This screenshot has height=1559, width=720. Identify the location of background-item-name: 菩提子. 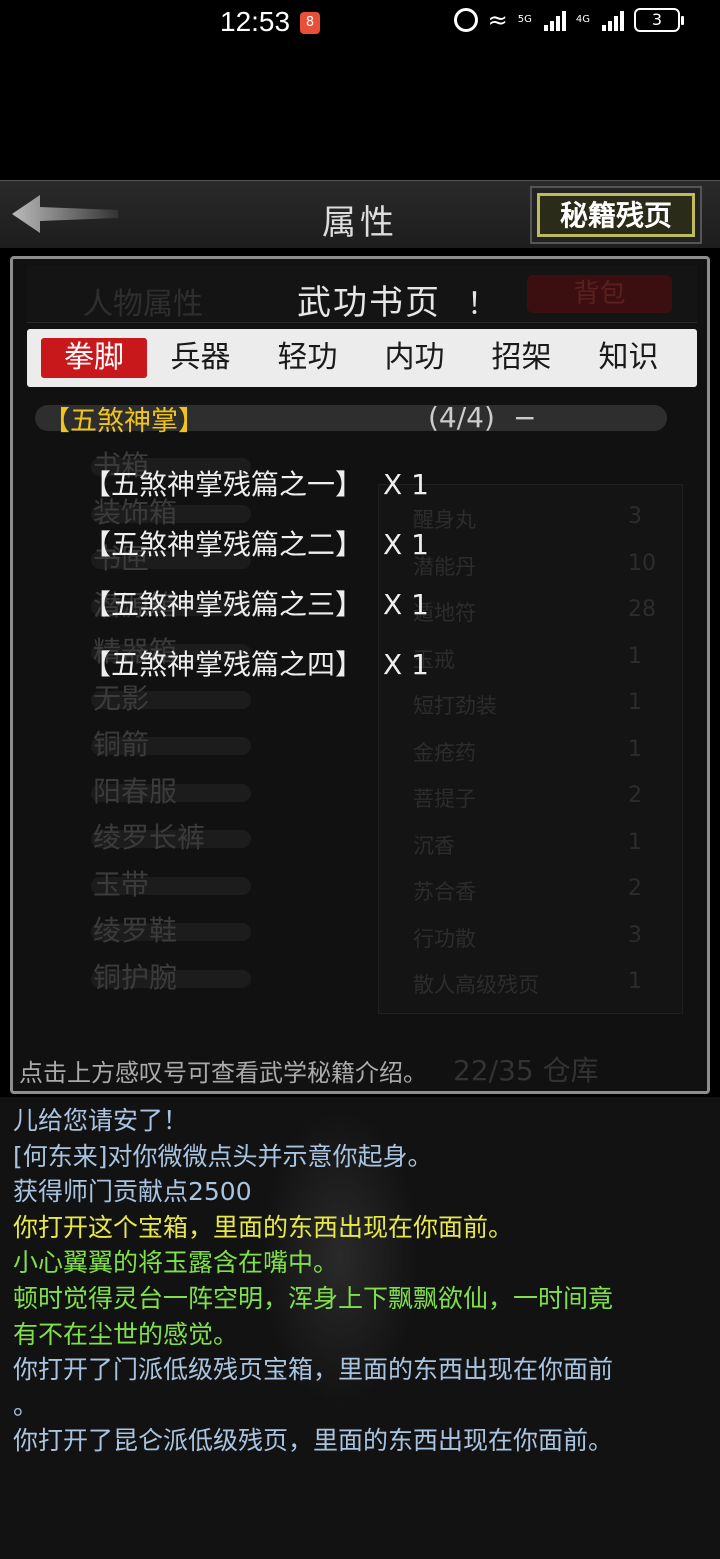
(444, 799).